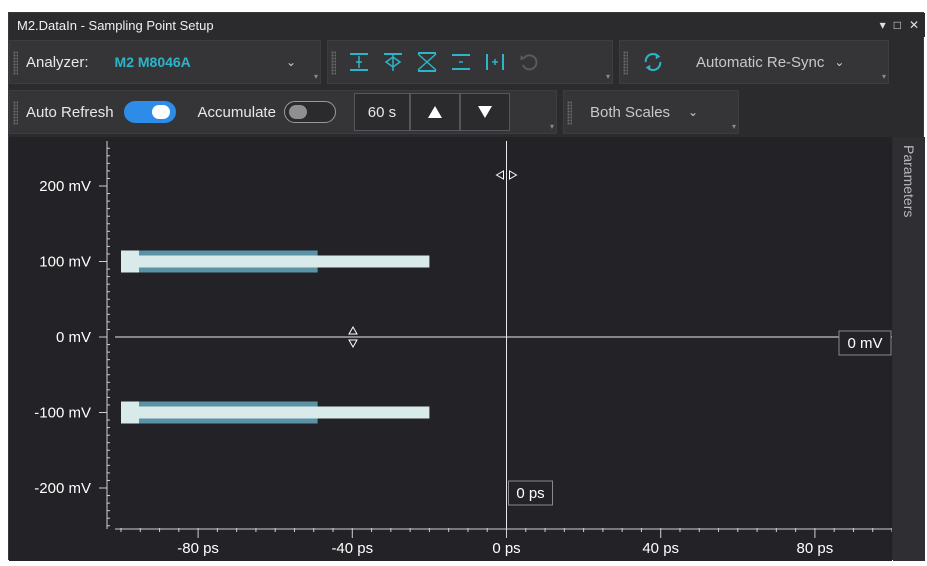 The width and height of the screenshot is (927, 566). Describe the element at coordinates (909, 349) in the screenshot. I see `parameters-tab: Parameters` at that location.